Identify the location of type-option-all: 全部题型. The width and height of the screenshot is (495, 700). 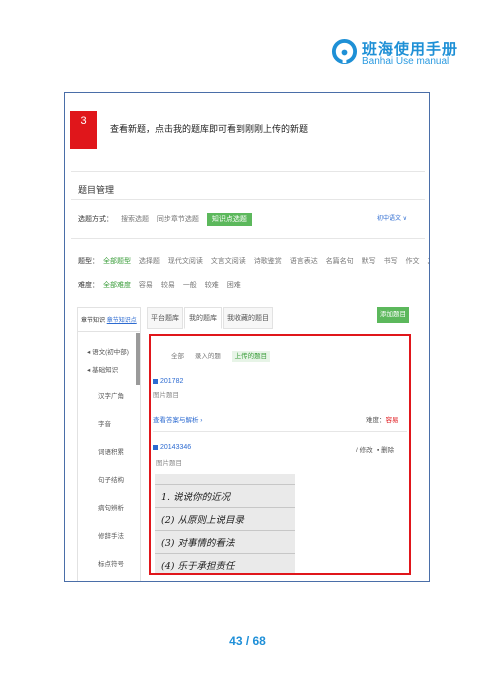
(117, 261).